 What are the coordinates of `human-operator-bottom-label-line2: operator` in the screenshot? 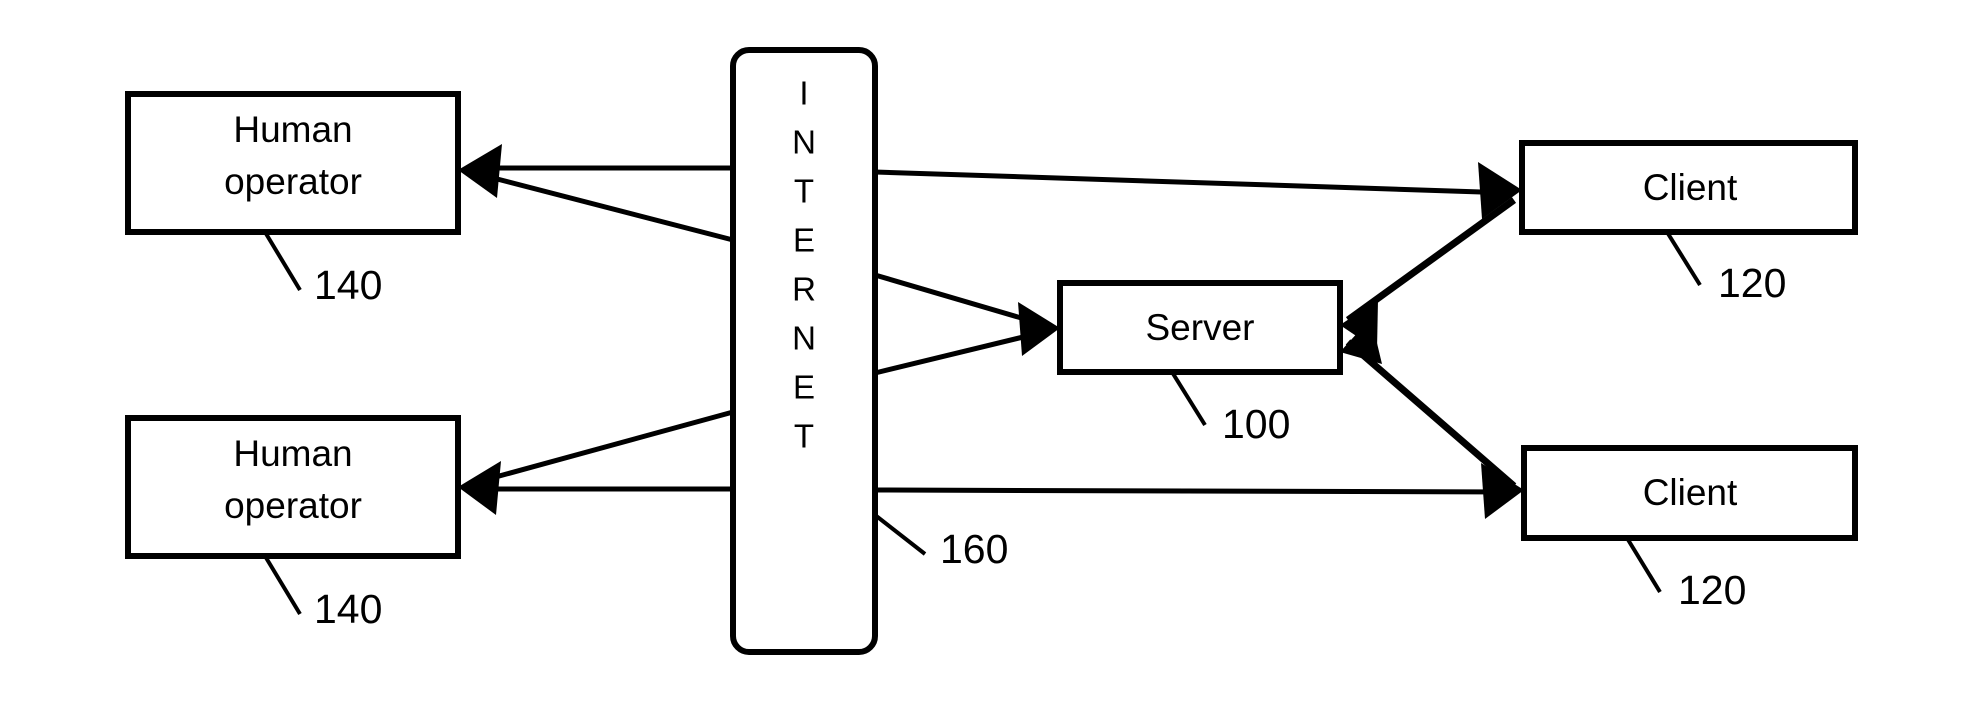 It's located at (293, 505).